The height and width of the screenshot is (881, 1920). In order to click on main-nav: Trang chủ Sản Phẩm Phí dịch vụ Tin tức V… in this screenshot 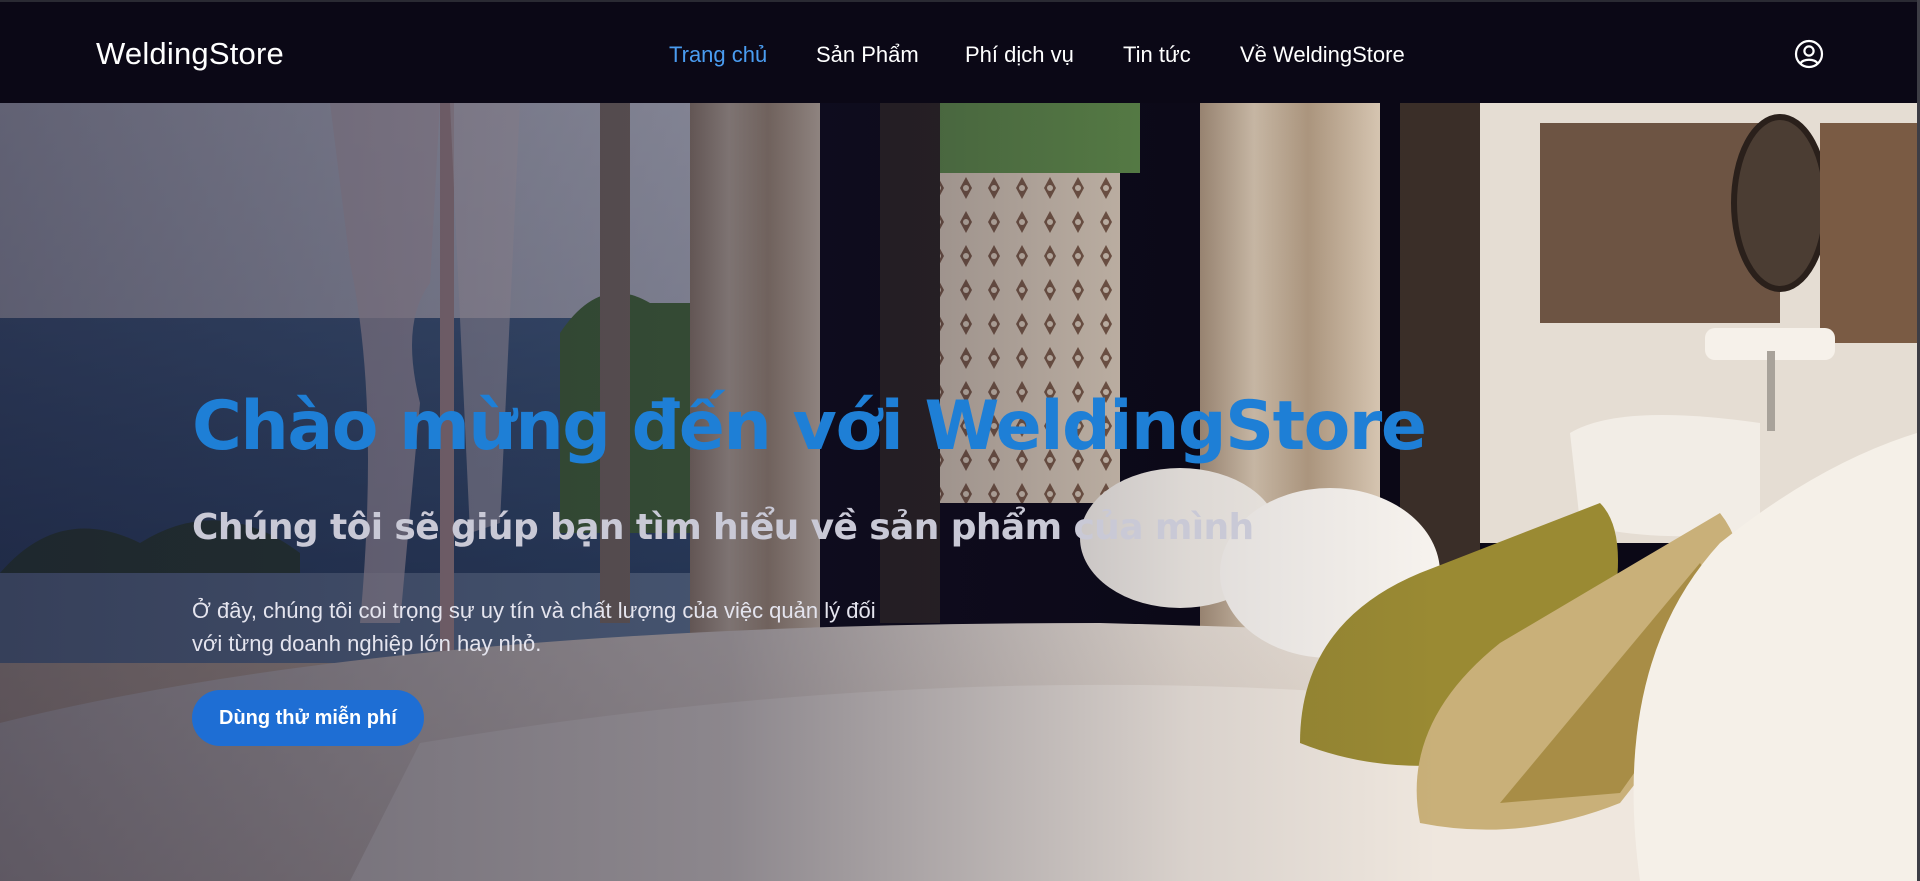, I will do `click(960, 57)`.